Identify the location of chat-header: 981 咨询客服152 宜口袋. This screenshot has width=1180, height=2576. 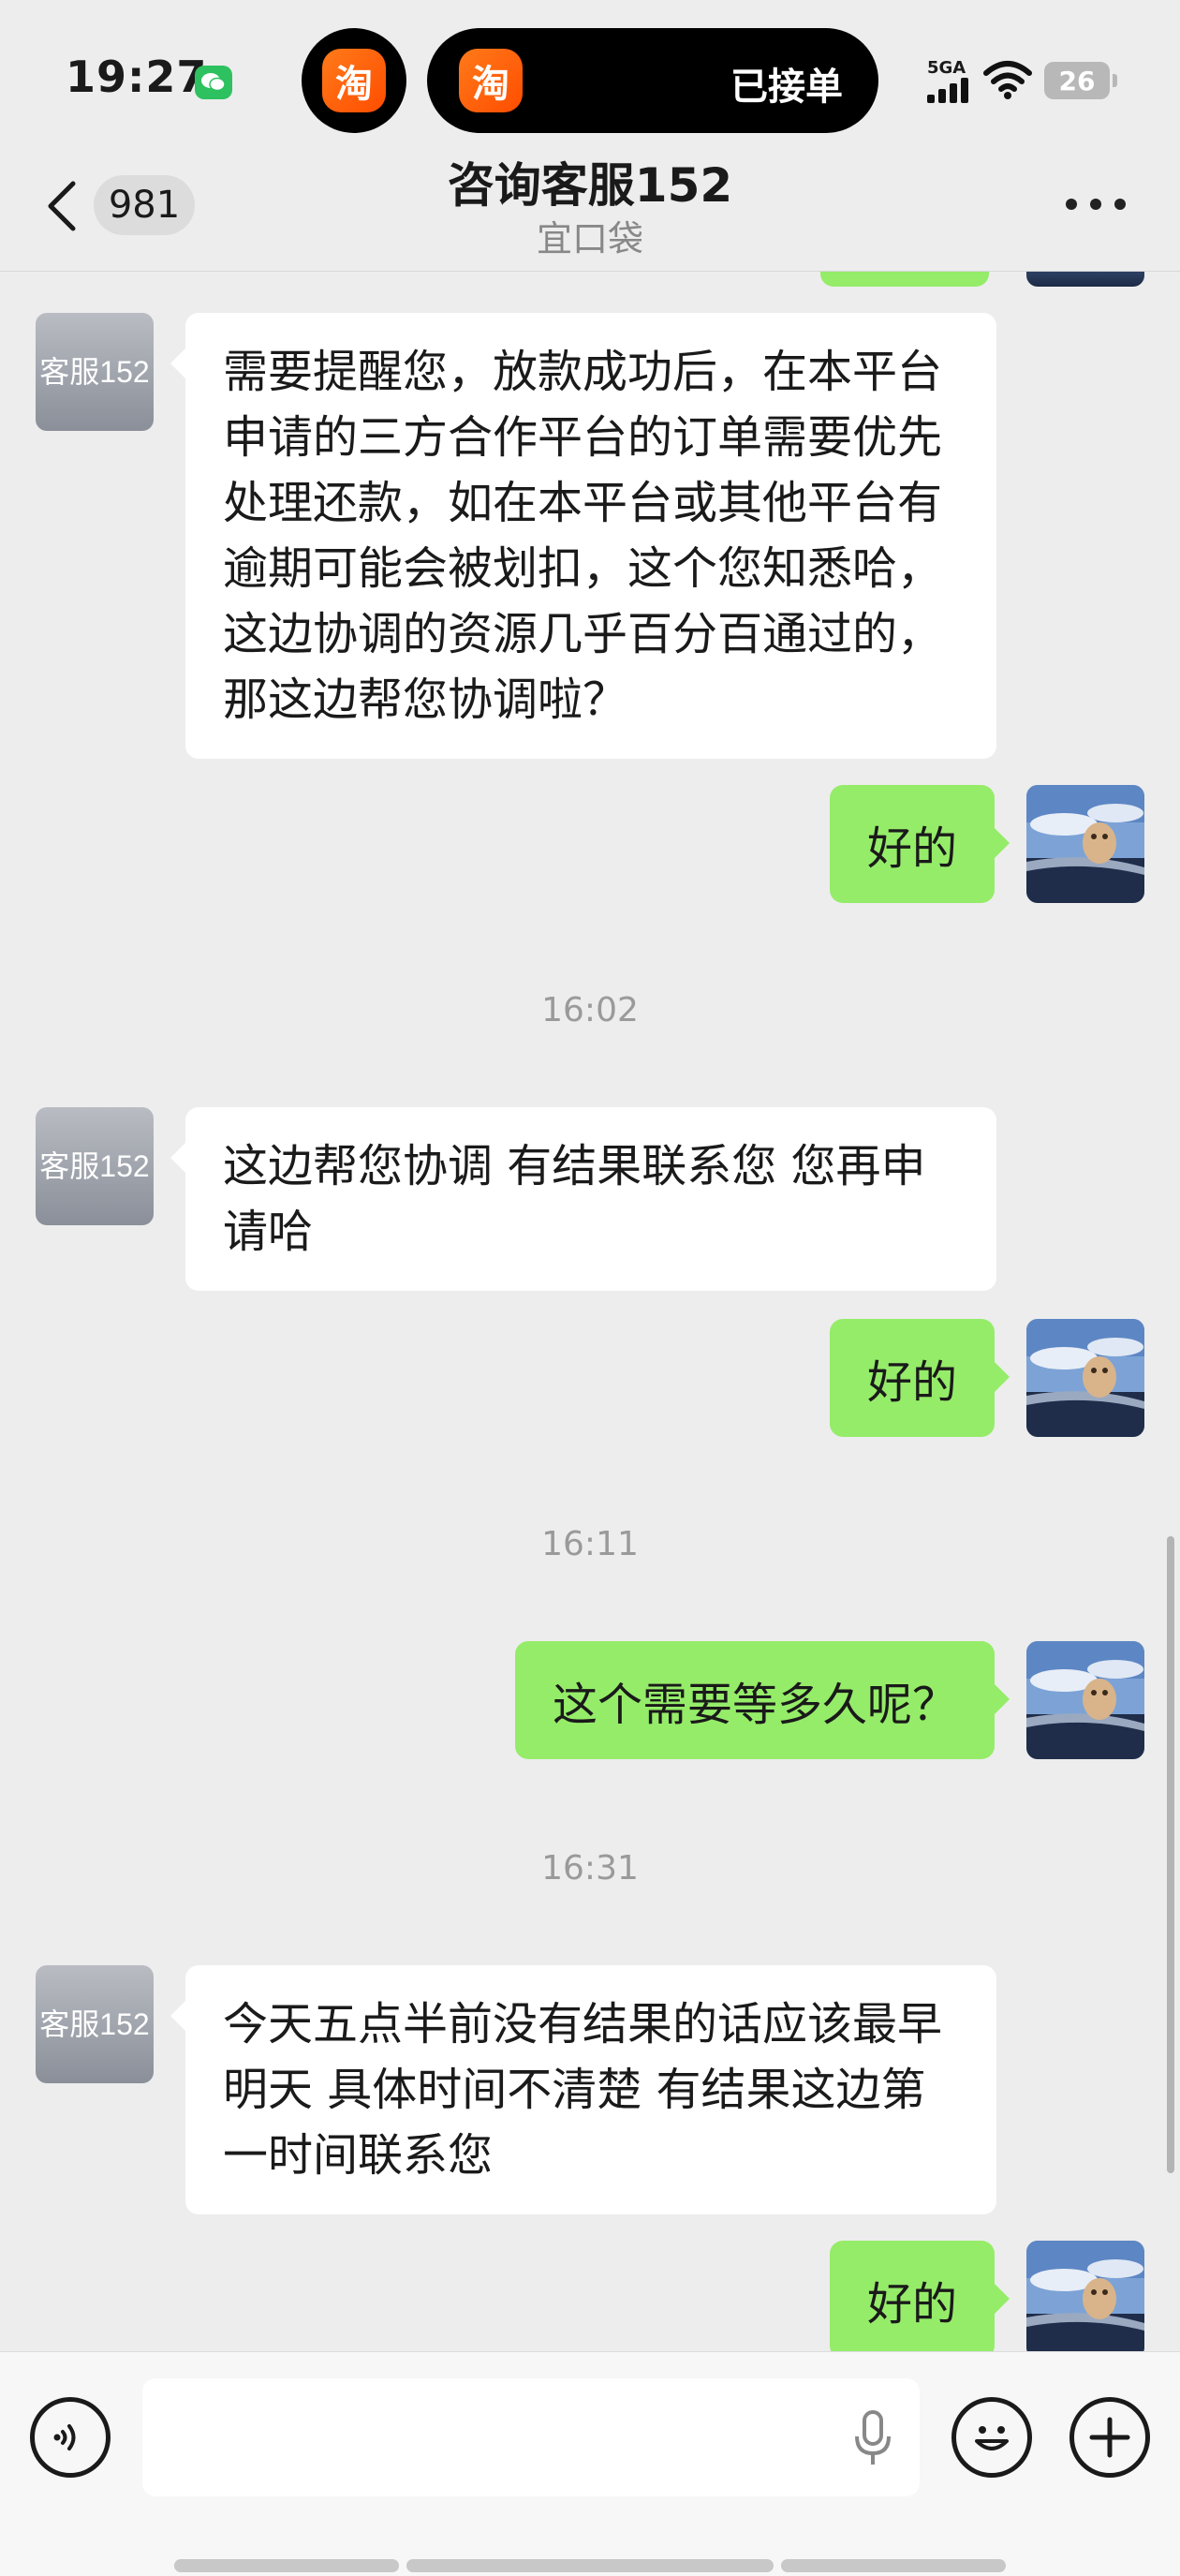
(590, 207).